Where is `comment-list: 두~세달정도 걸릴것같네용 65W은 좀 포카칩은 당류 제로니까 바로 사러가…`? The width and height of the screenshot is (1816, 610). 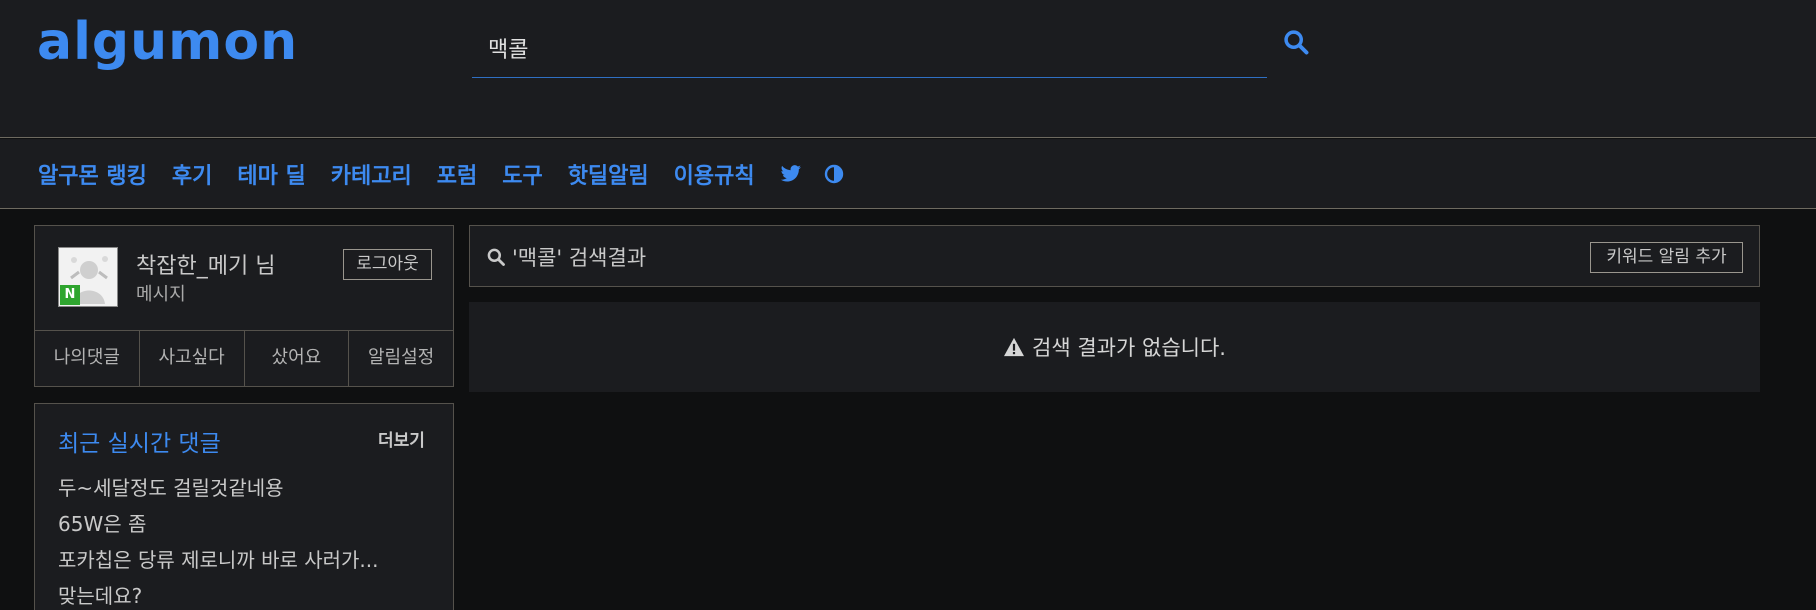 comment-list: 두~세달정도 걸릴것같네용 65W은 좀 포카칩은 당류 제로니까 바로 사러가… is located at coordinates (248, 540).